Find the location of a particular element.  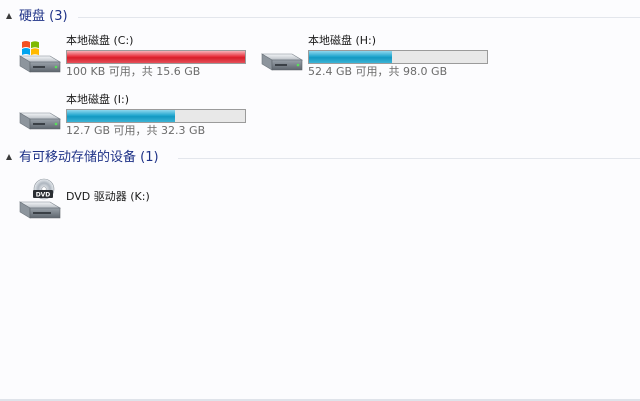

drive-name: DVD 驱动器 (K:) is located at coordinates (108, 196).